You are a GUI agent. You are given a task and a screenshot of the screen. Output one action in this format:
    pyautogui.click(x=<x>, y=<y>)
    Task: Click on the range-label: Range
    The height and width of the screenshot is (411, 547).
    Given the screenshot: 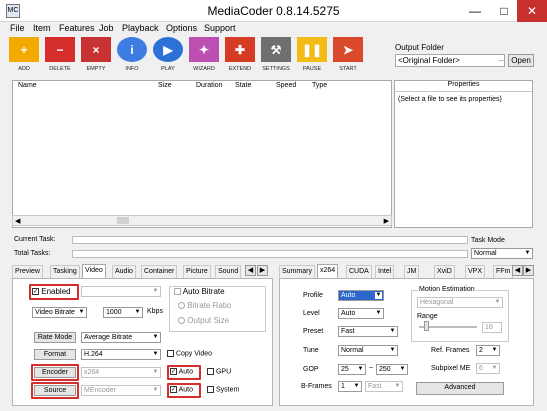 What is the action you would take?
    pyautogui.click(x=427, y=316)
    